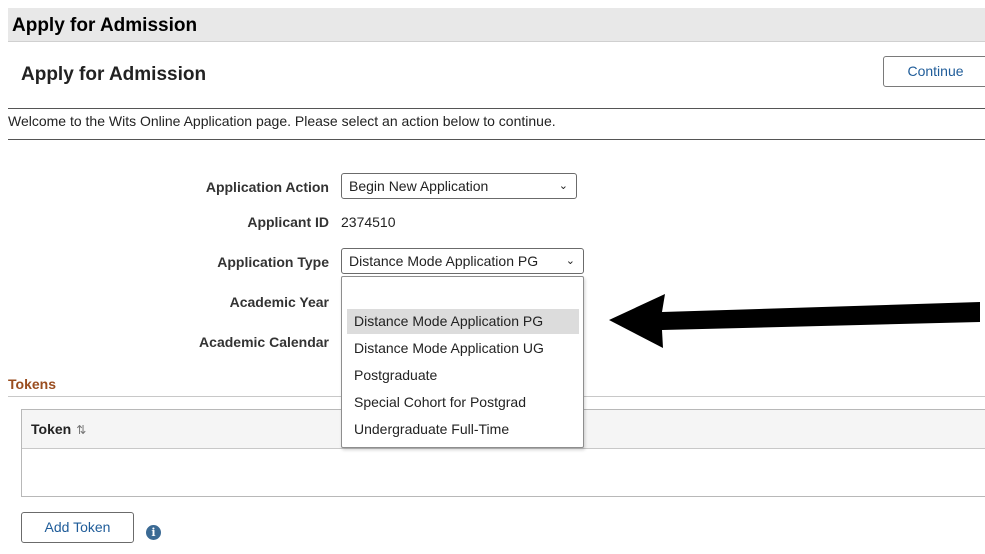 This screenshot has width=985, height=554. Describe the element at coordinates (105, 25) in the screenshot. I see `header-title: Apply for Admission` at that location.